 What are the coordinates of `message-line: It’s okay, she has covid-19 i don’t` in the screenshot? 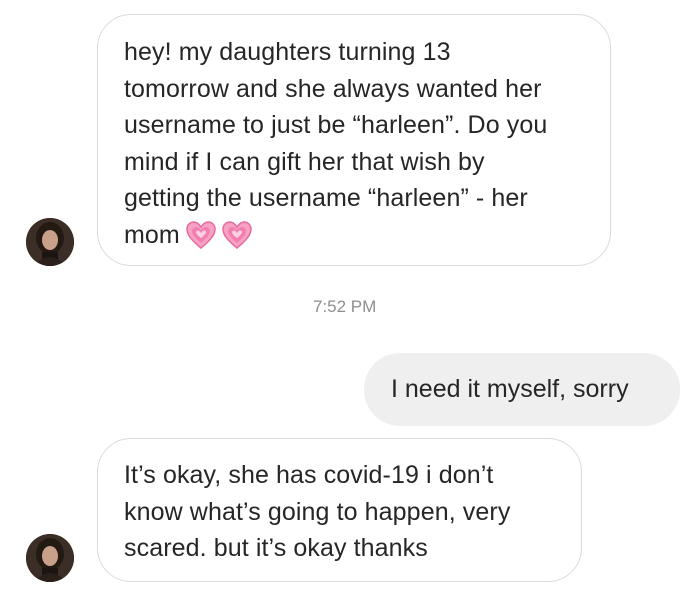 It's located at (309, 475).